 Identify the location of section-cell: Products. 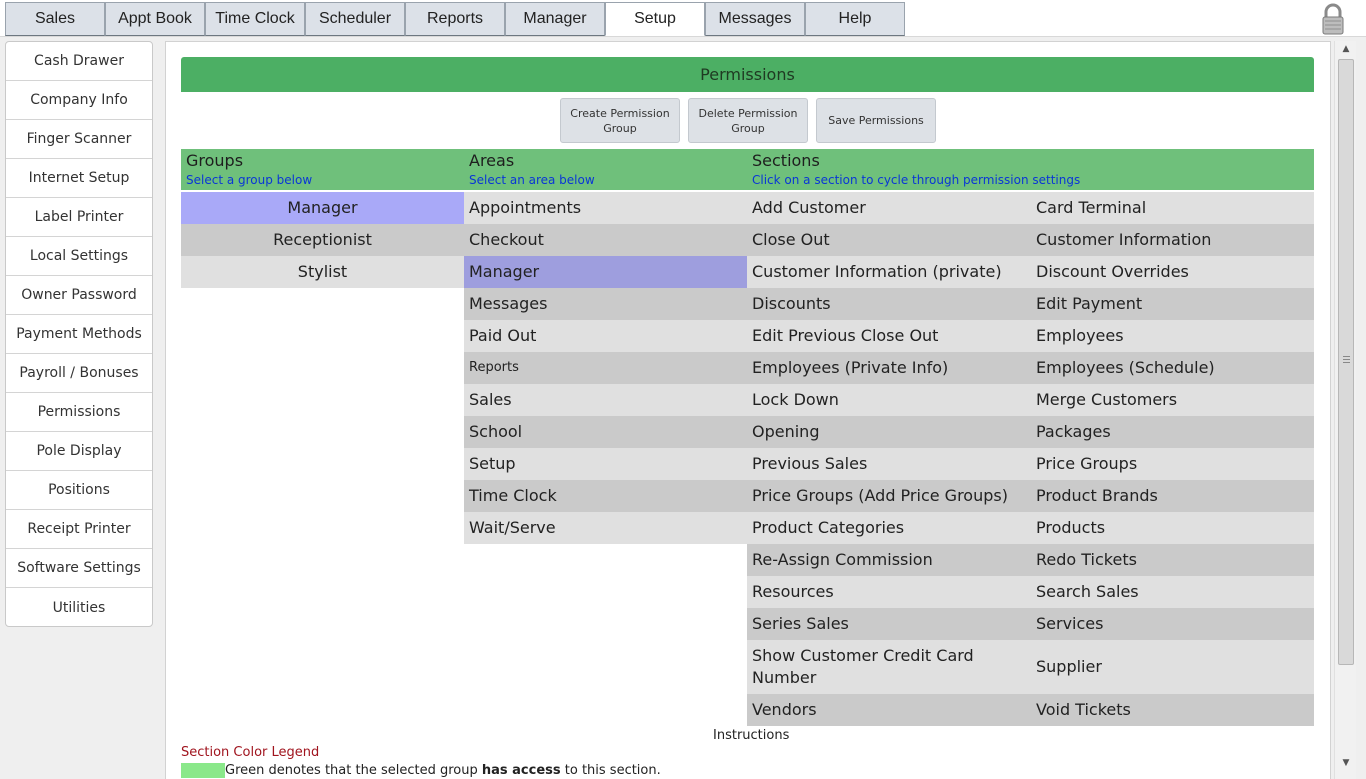
(1172, 528).